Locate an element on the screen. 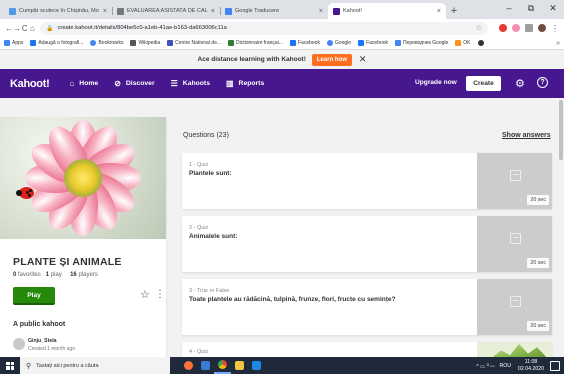 This screenshot has width=564, height=374. ladybug-picture is located at coordinates (25, 193).